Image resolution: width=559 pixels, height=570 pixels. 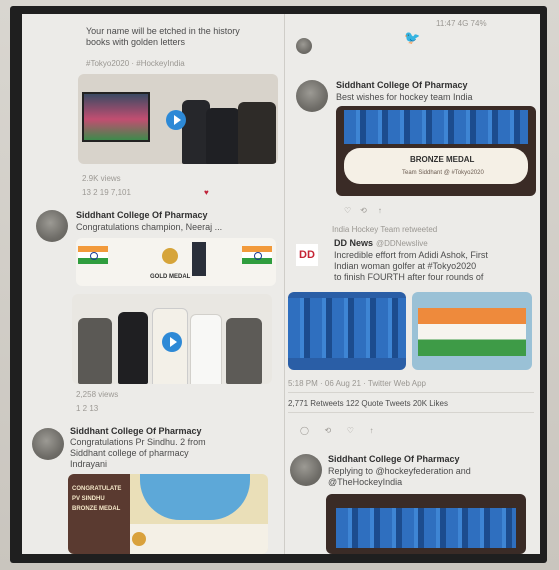 I want to click on tweet-text: to finish FOURTH after four rounds of, so click(x=409, y=277).